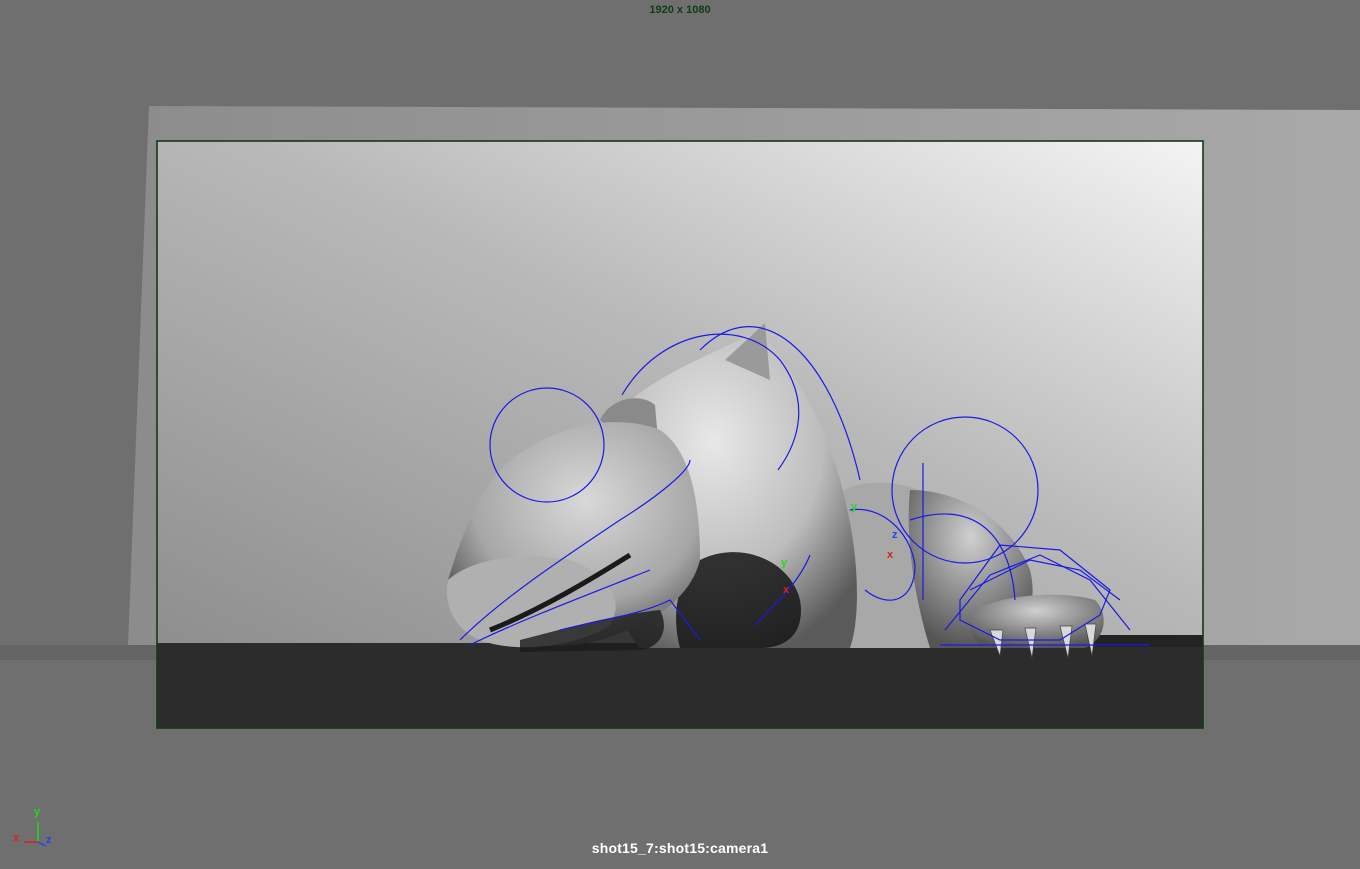 The height and width of the screenshot is (869, 1360). Describe the element at coordinates (680, 848) in the screenshot. I see `camera-name-label: shot15_7:shot15:camera1` at that location.